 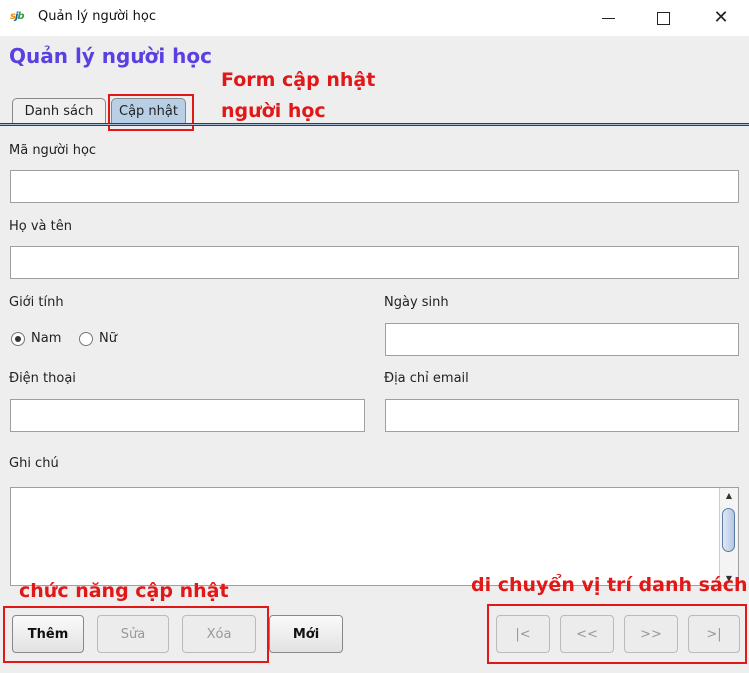 I want to click on student-id-input, so click(x=374, y=186).